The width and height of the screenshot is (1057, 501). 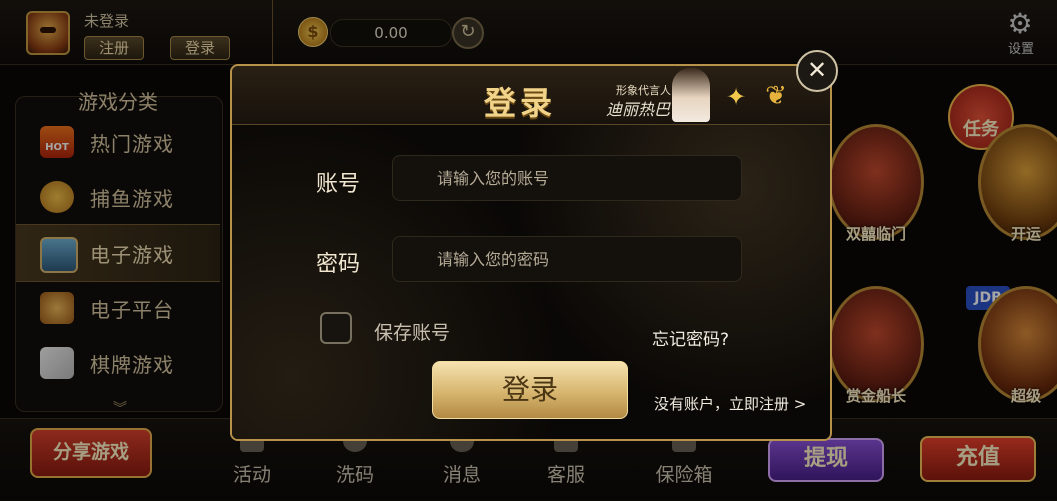 I want to click on forgot-password-link: 忘记密码?, so click(x=690, y=337).